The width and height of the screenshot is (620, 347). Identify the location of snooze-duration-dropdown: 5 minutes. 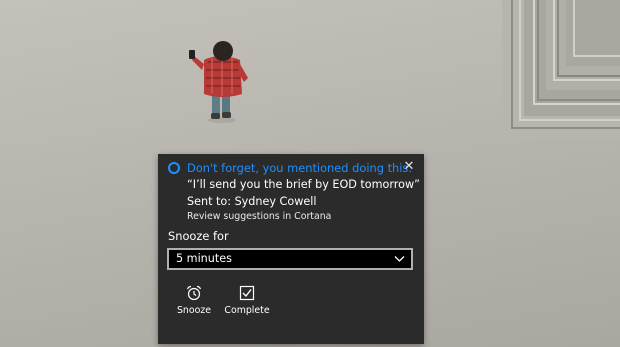
(290, 259).